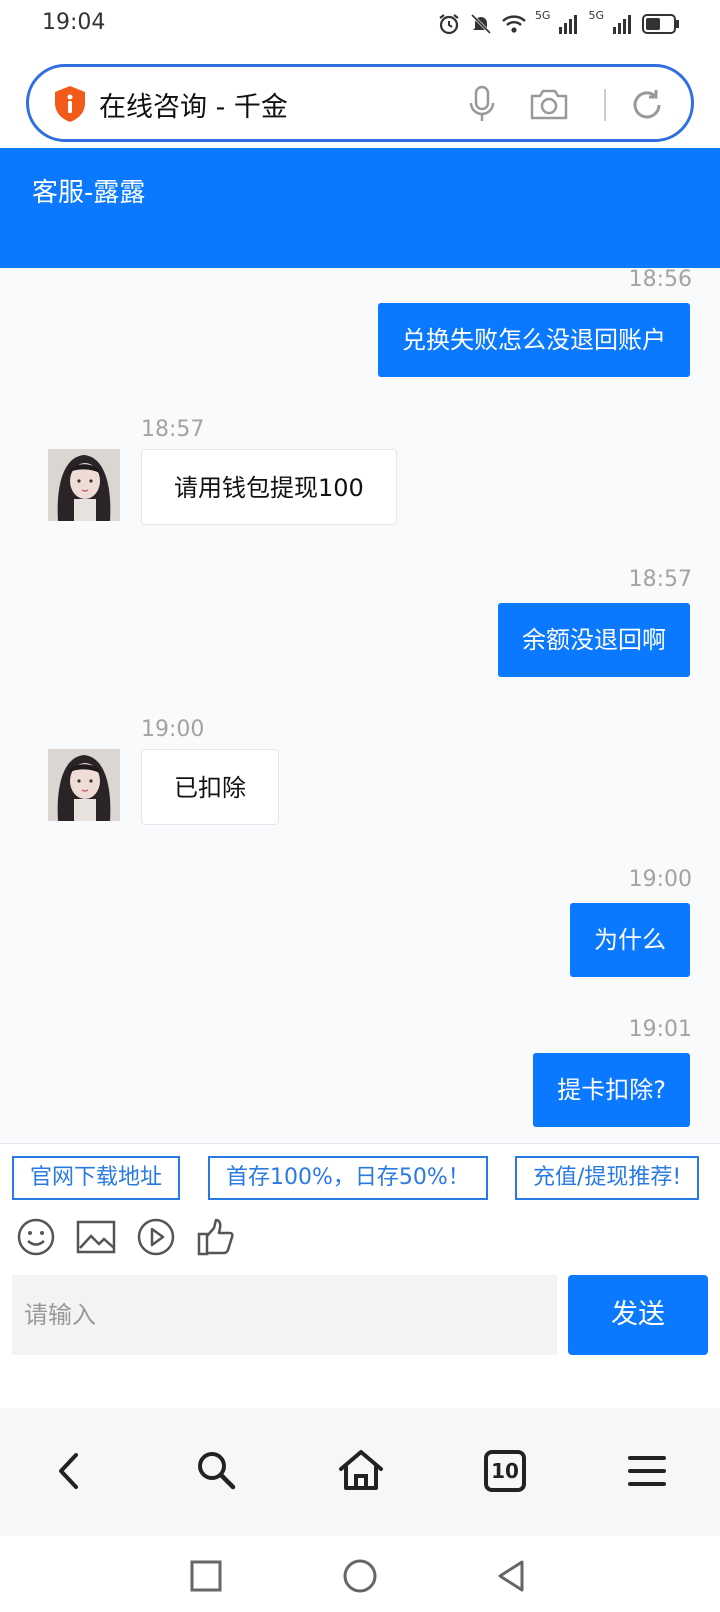  What do you see at coordinates (360, 1239) in the screenshot?
I see `chat-toolbar` at bounding box center [360, 1239].